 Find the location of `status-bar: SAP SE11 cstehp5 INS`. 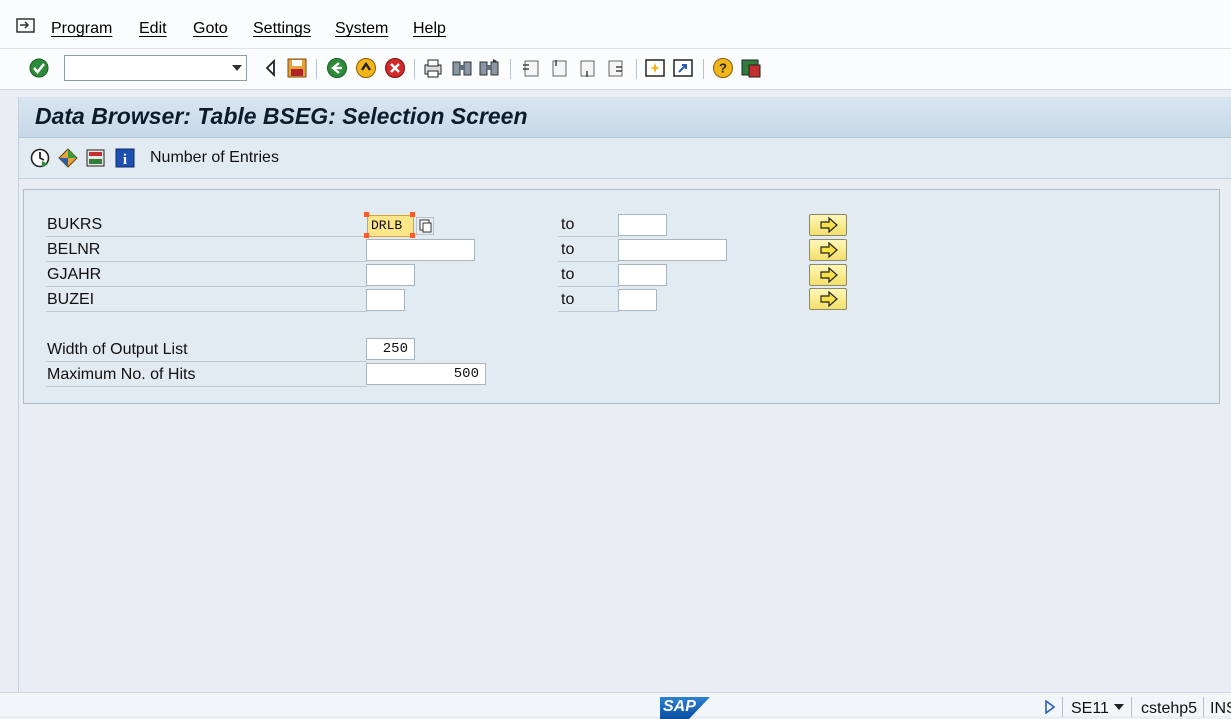

status-bar: SAP SE11 cstehp5 INS is located at coordinates (615, 705).